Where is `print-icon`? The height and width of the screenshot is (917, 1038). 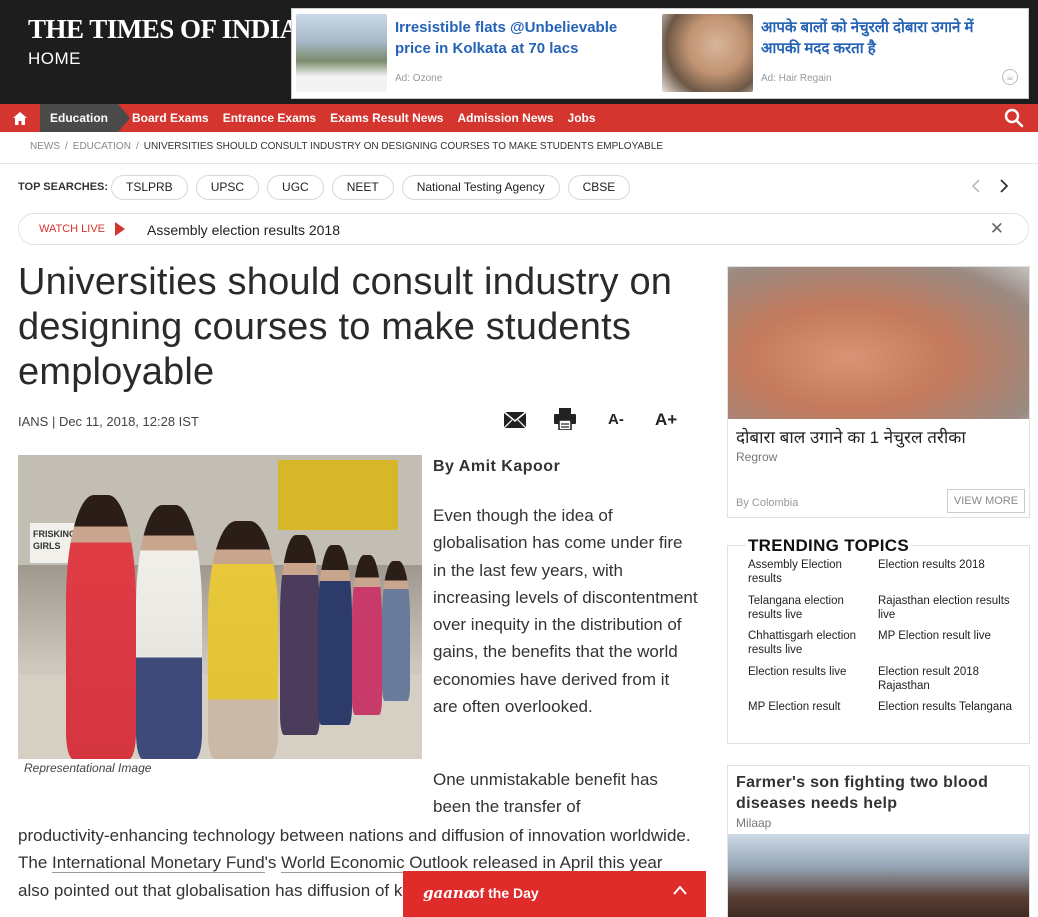 print-icon is located at coordinates (565, 421).